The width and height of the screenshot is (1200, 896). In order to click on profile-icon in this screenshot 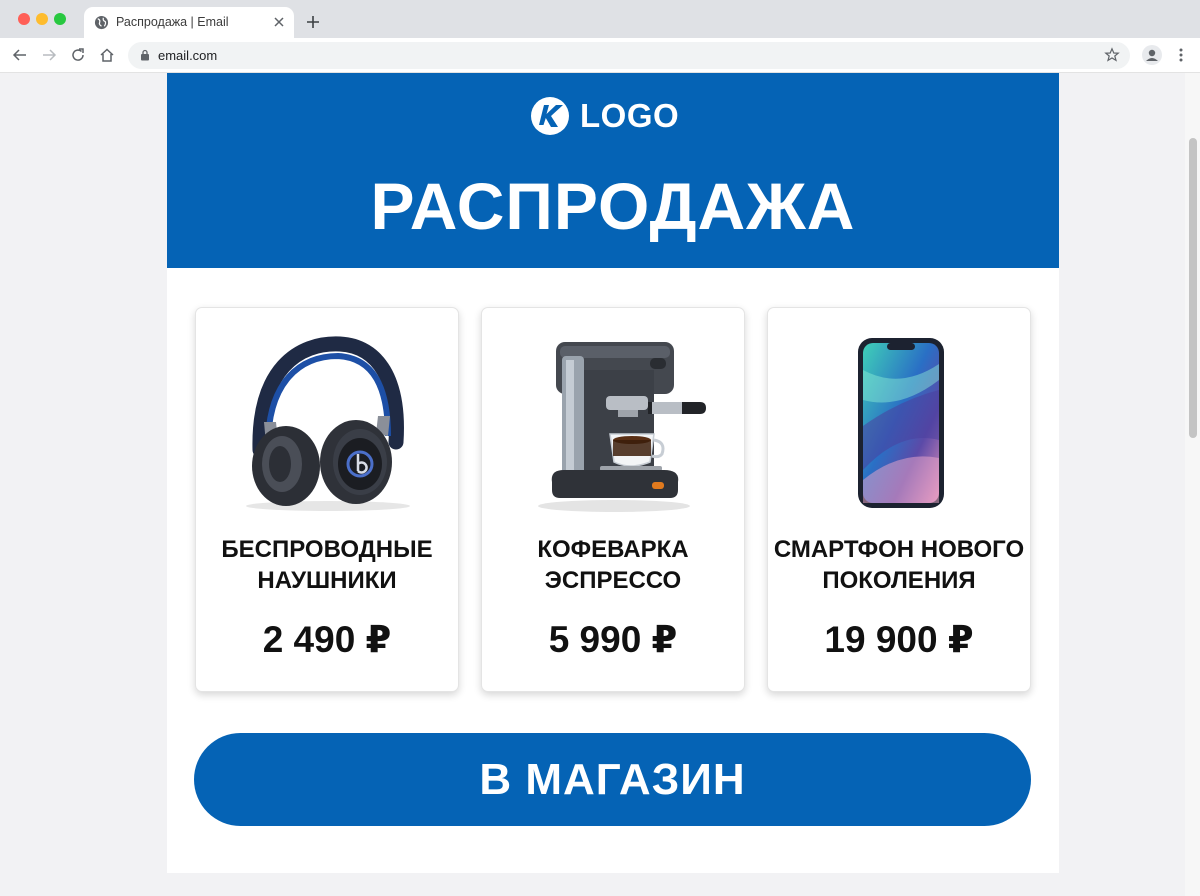, I will do `click(1152, 55)`.